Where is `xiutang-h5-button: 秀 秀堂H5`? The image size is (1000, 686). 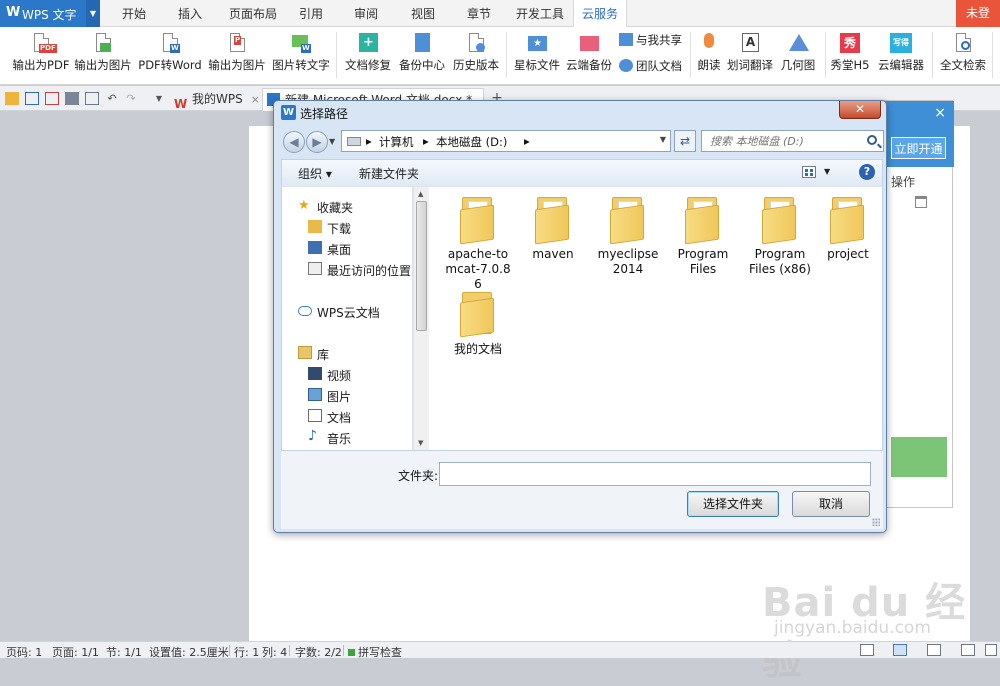 xiutang-h5-button: 秀 秀堂H5 is located at coordinates (850, 56).